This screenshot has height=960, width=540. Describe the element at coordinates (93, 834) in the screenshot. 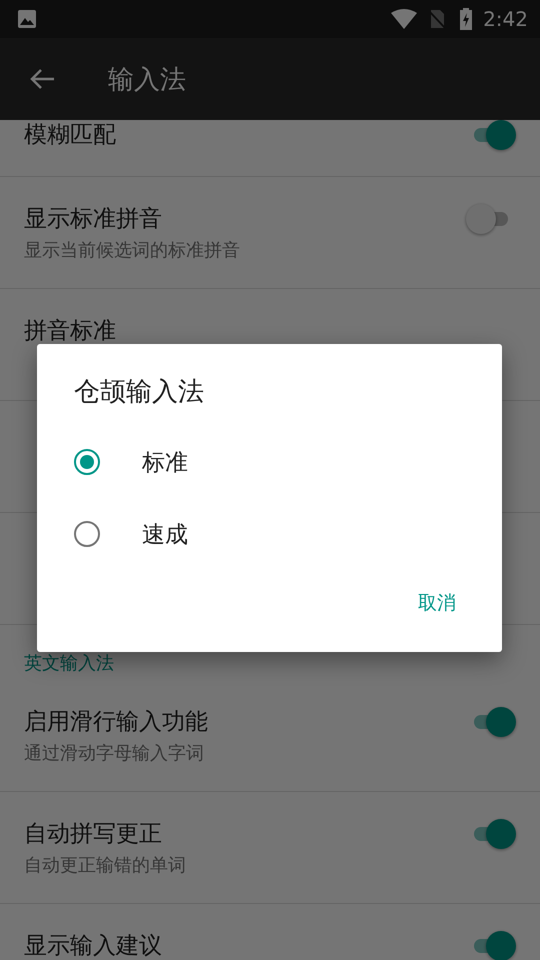

I see `setting-title: 自动拼写更正` at that location.